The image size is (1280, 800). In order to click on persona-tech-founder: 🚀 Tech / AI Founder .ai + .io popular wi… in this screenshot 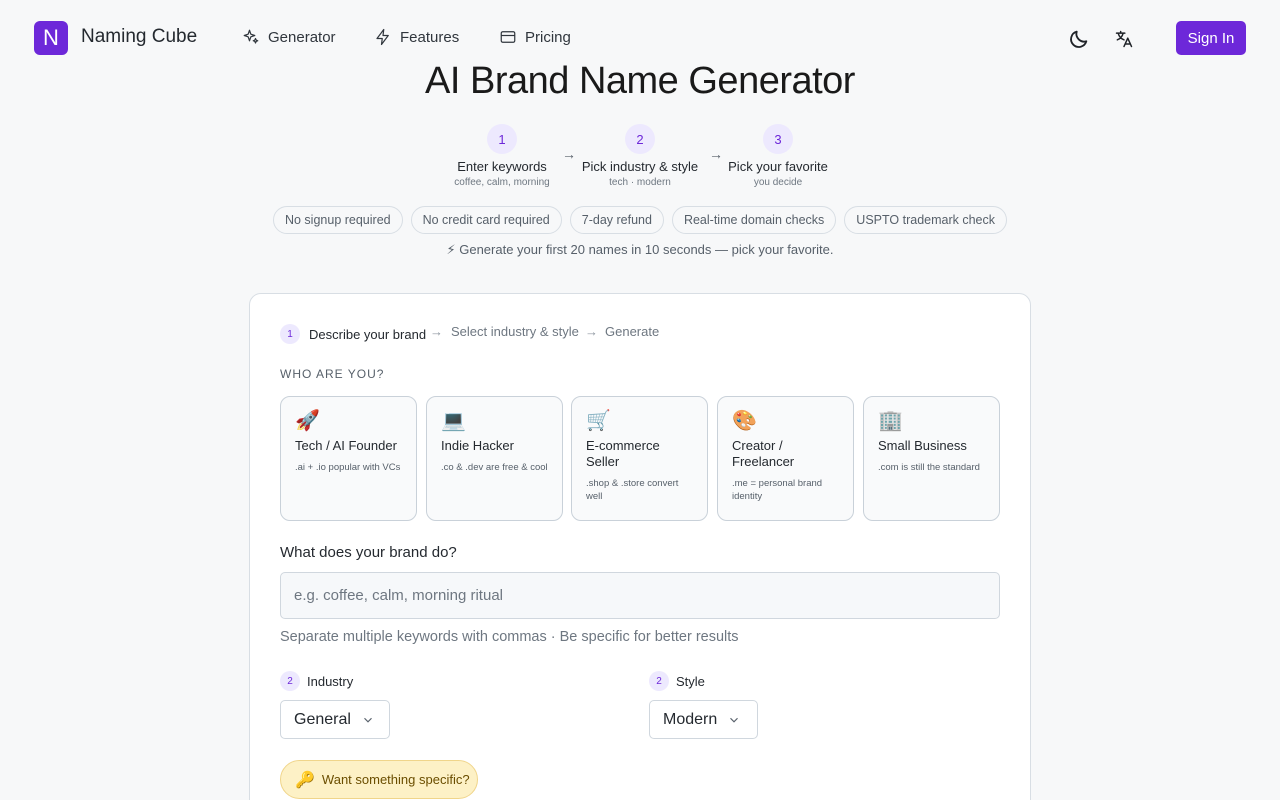, I will do `click(348, 458)`.